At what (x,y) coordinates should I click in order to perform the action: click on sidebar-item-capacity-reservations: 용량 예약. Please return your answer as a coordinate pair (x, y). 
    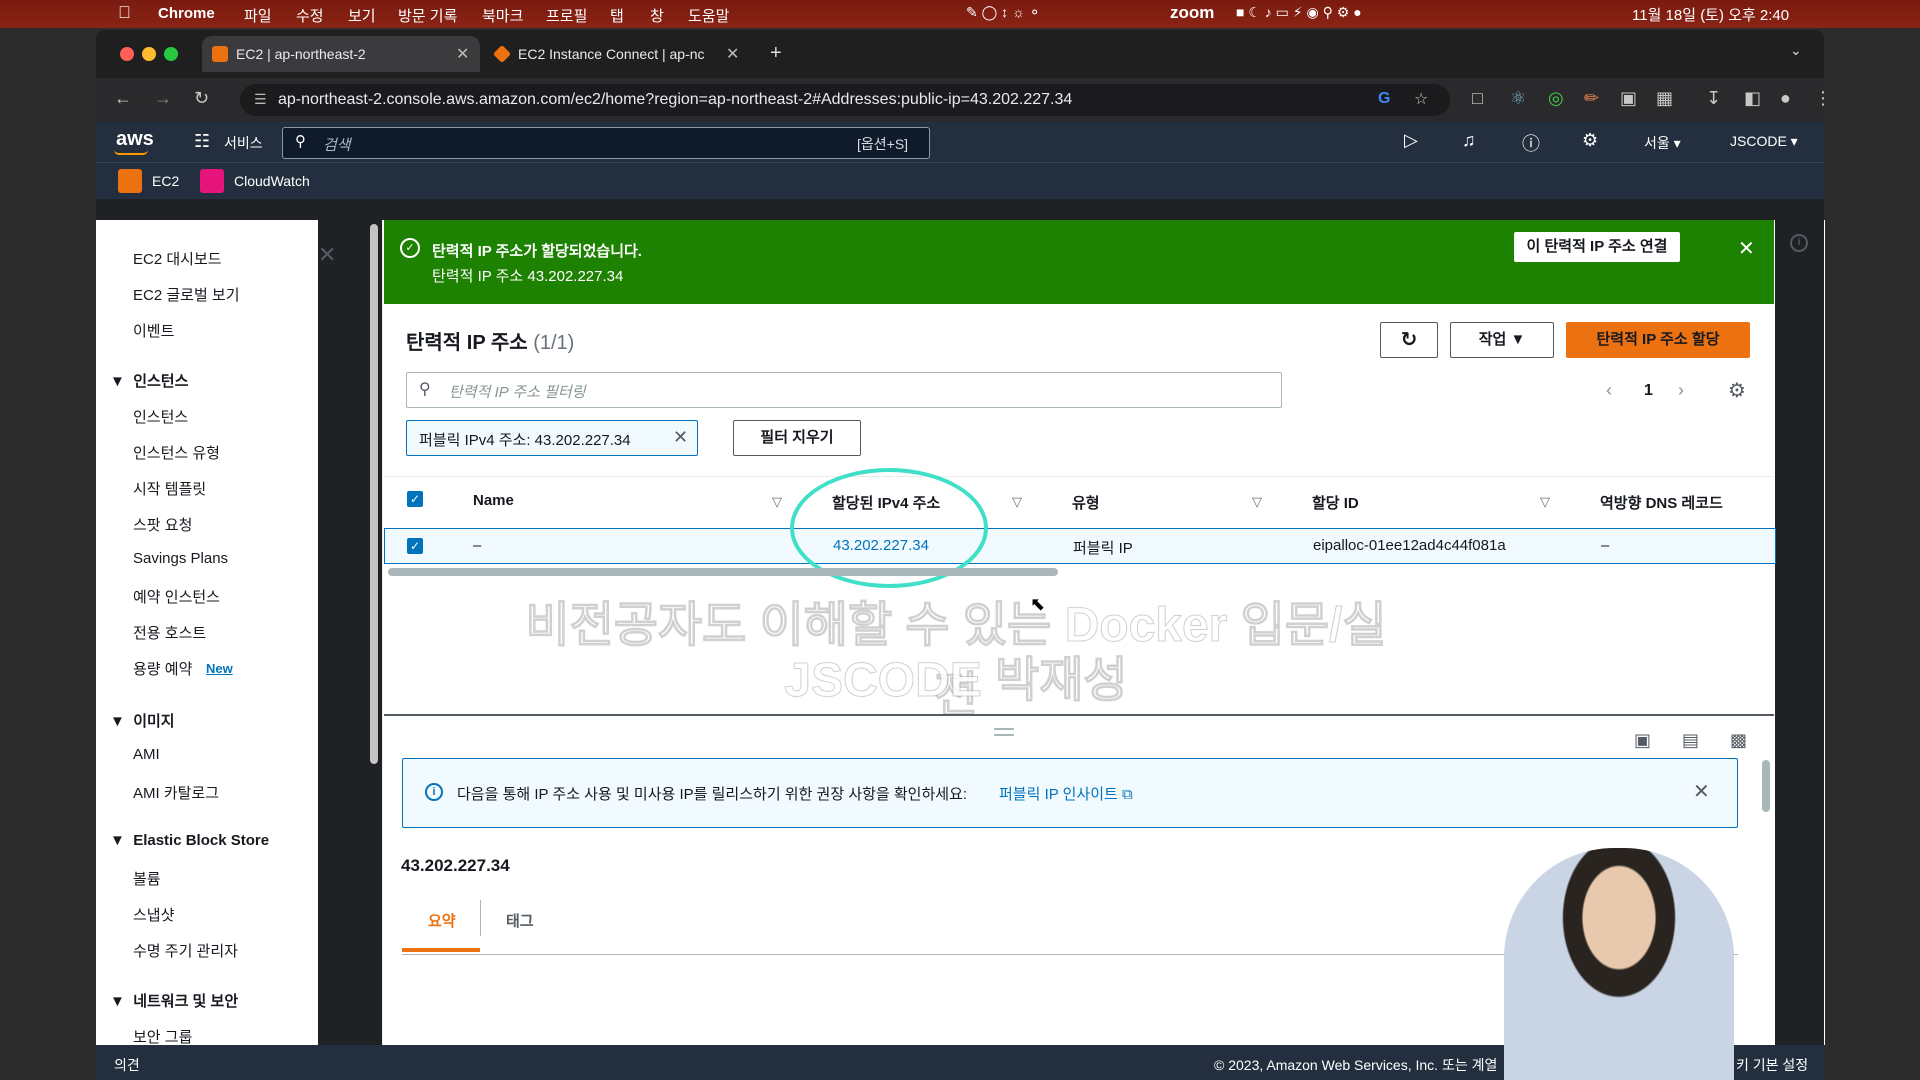
    Looking at the image, I should click on (162, 668).